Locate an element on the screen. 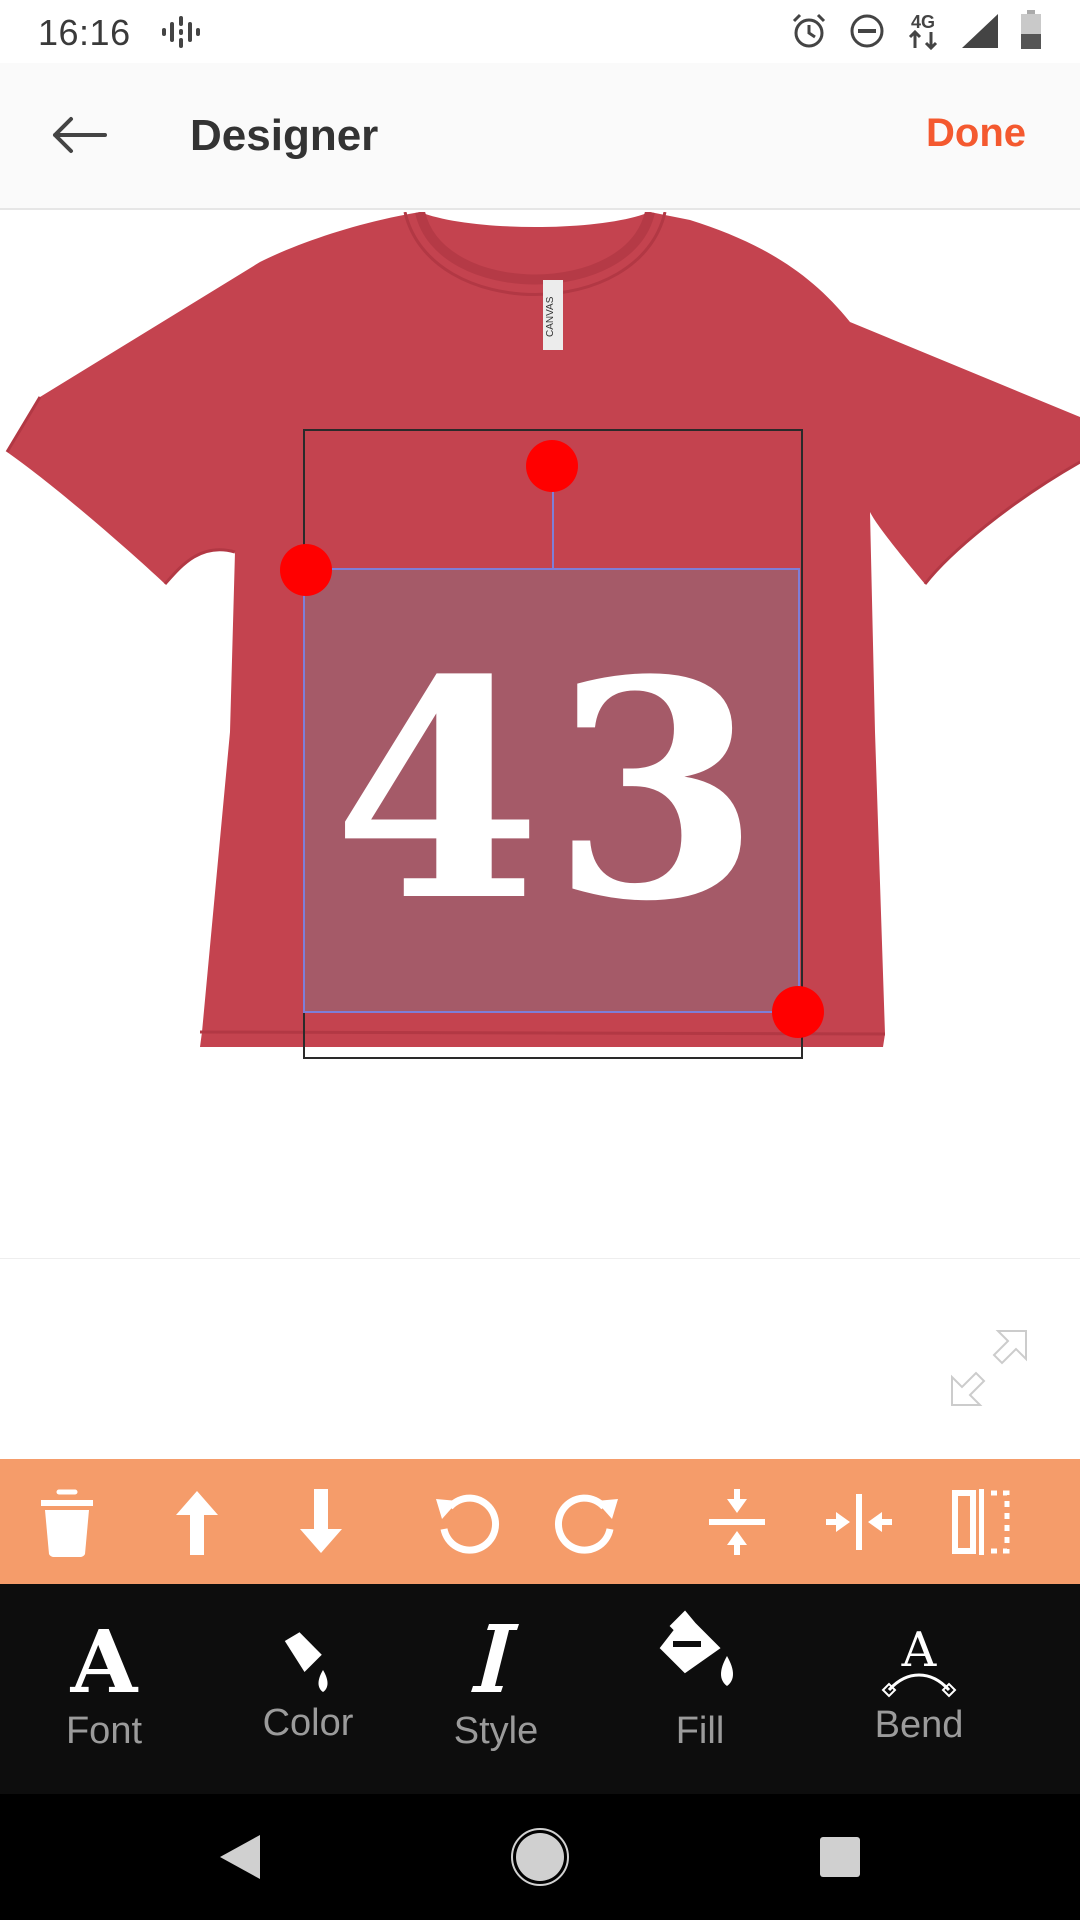 The width and height of the screenshot is (1080, 1920). back-triangle-icon is located at coordinates (240, 1857).